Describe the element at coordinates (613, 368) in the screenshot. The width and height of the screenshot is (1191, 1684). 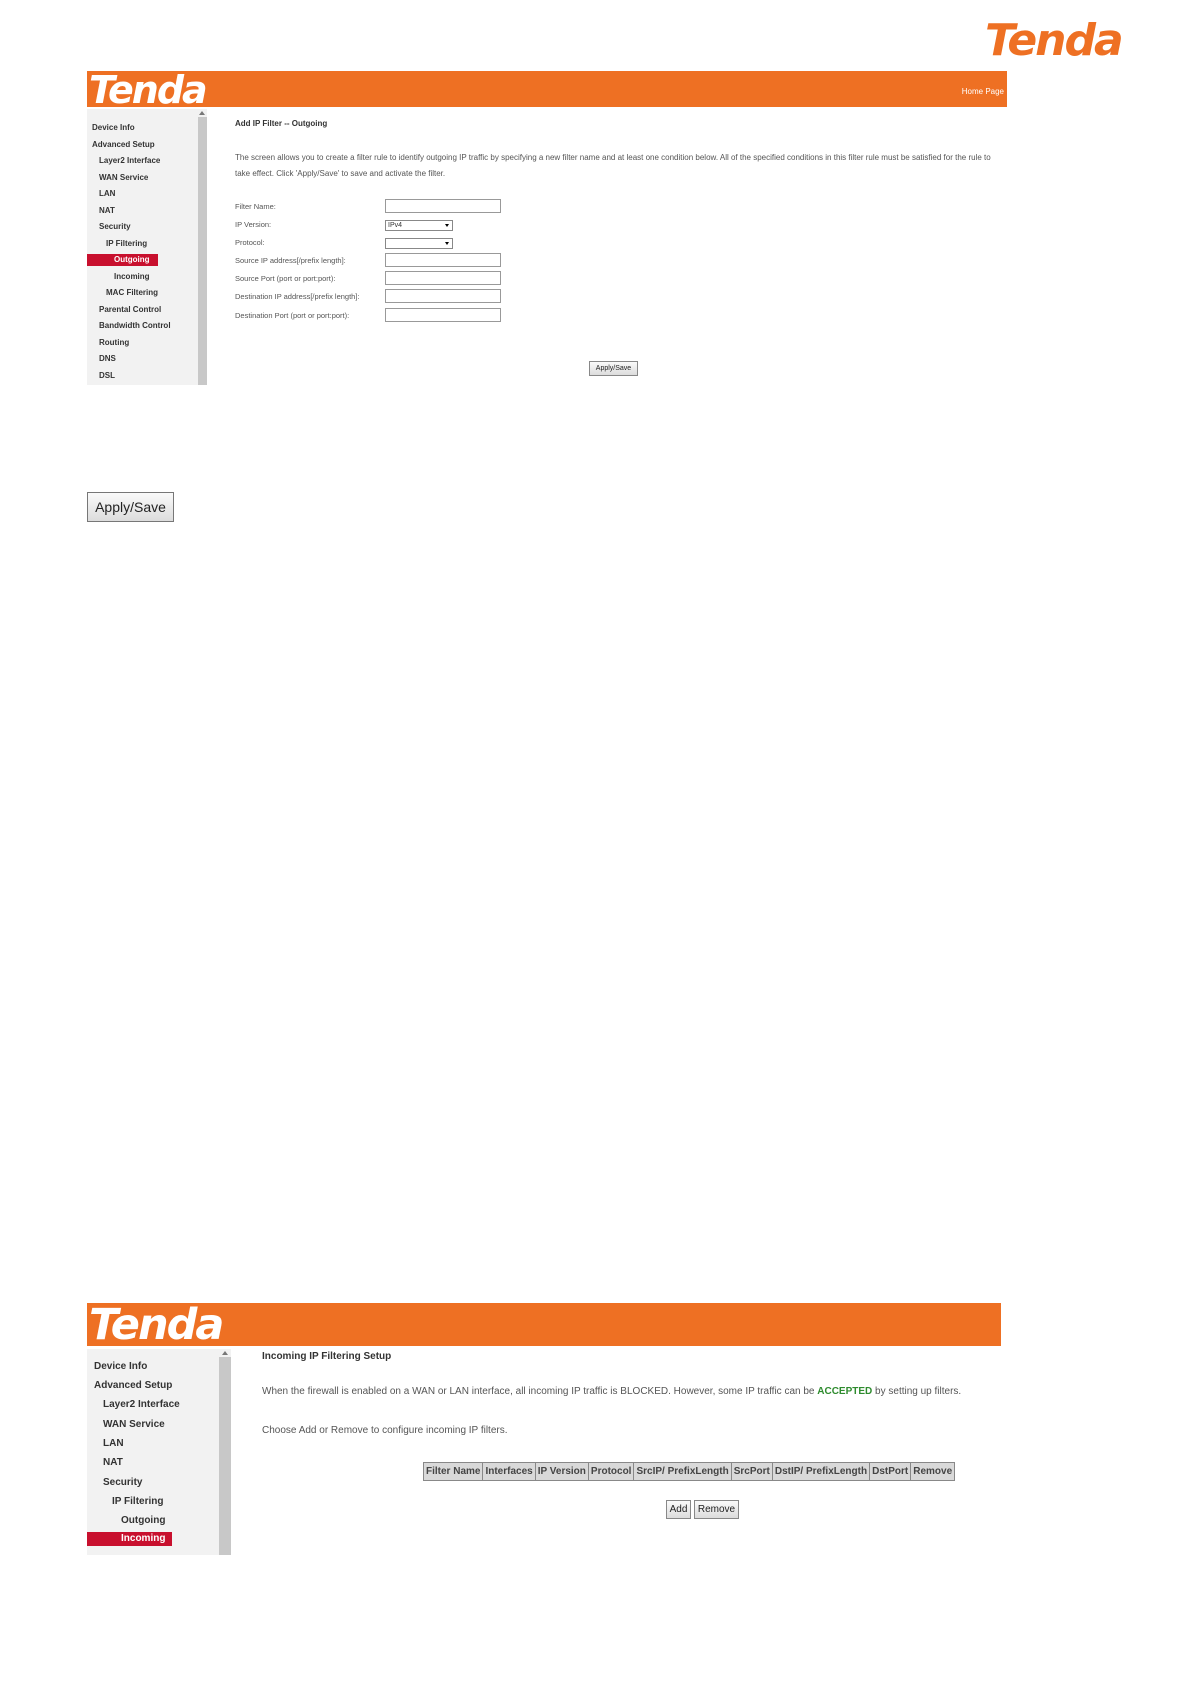
I see `apply-save-button: Apply/Save` at that location.